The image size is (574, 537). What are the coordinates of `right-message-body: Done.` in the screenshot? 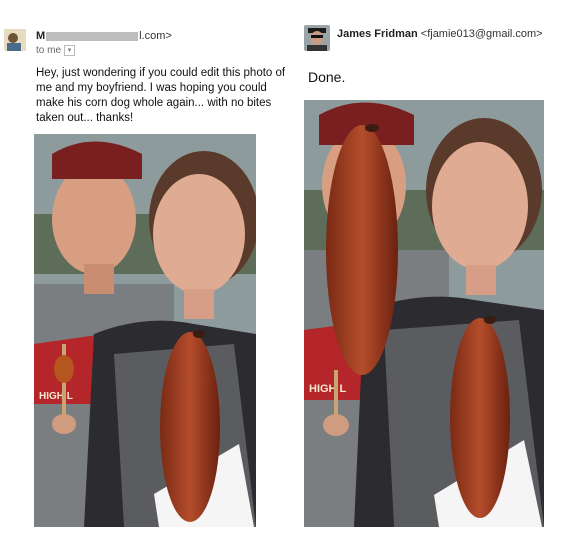 It's located at (327, 77).